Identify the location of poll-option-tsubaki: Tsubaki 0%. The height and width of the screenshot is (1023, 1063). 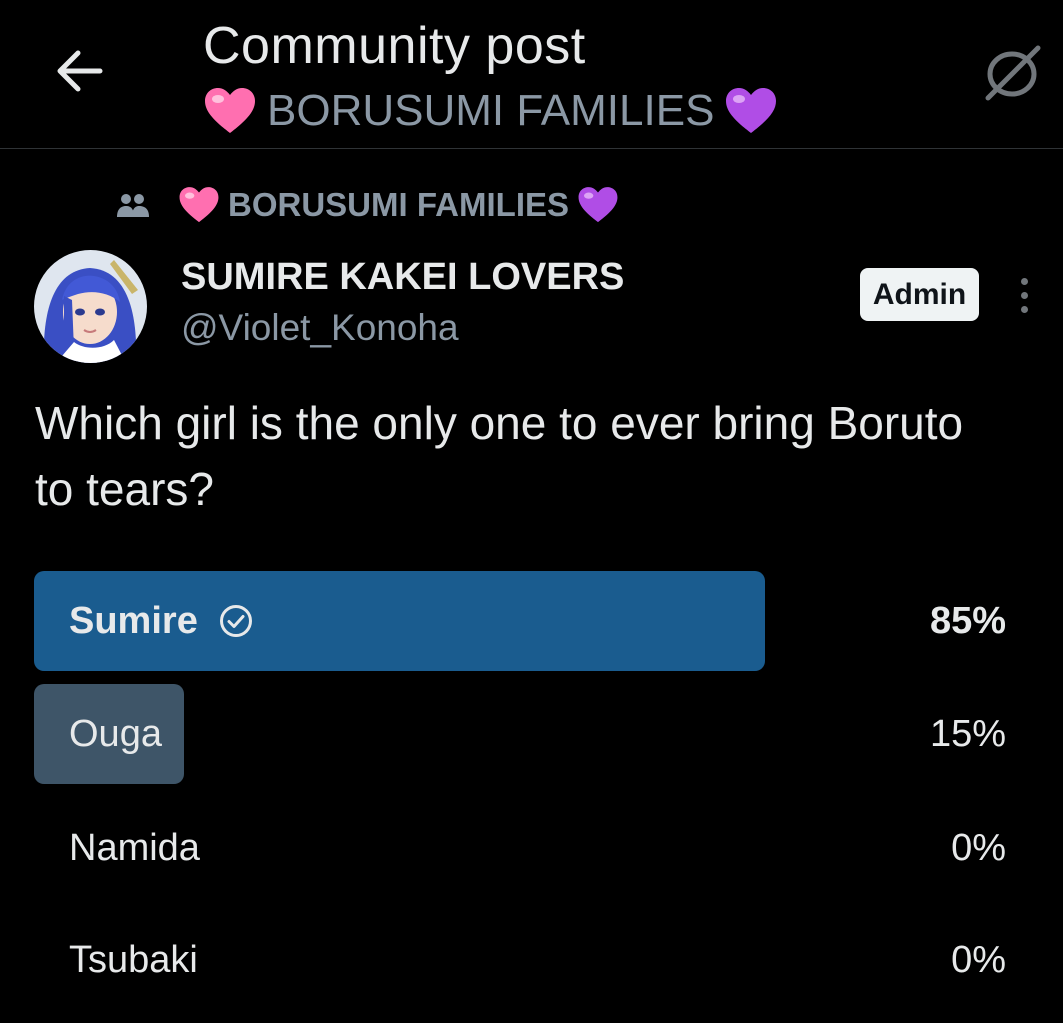
(534, 960).